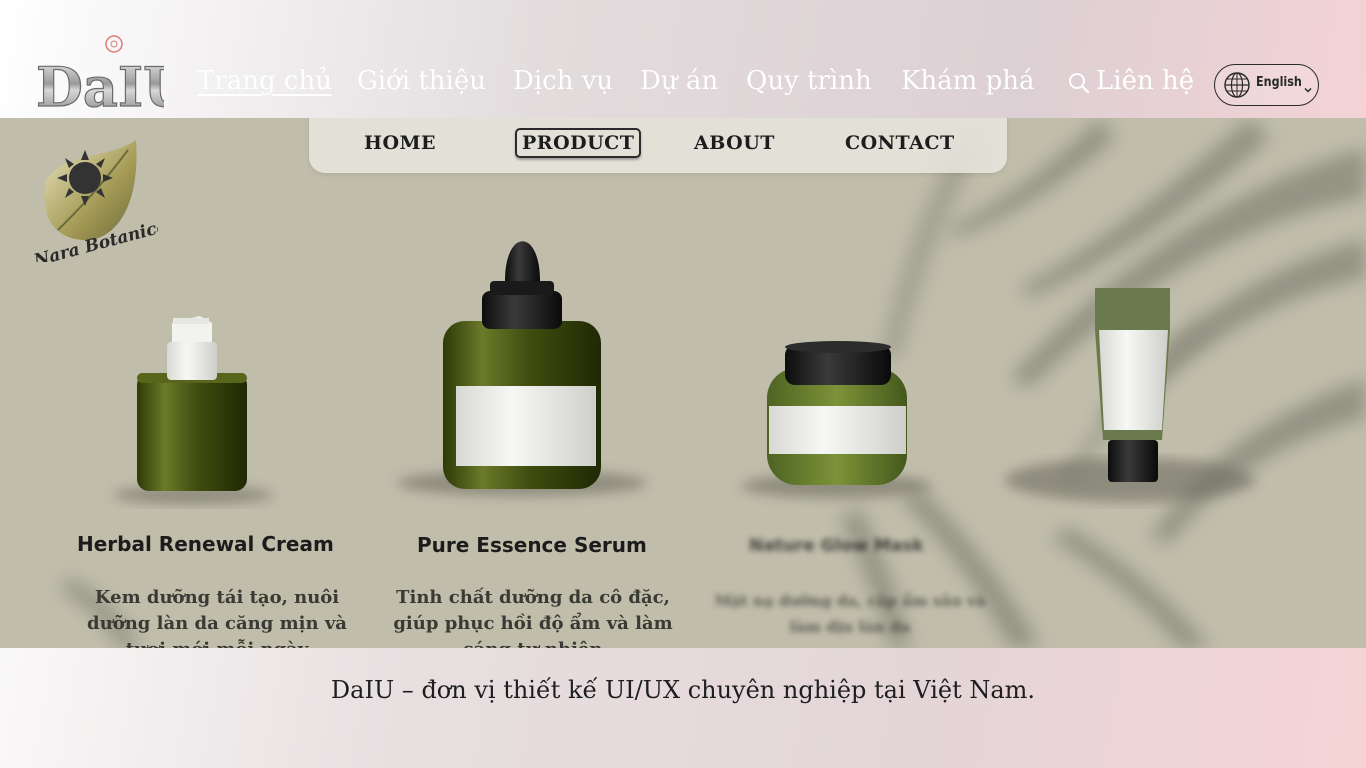 The width and height of the screenshot is (1366, 768). What do you see at coordinates (99, 205) in the screenshot?
I see `nara-botanica-logo: Nara Botanica` at bounding box center [99, 205].